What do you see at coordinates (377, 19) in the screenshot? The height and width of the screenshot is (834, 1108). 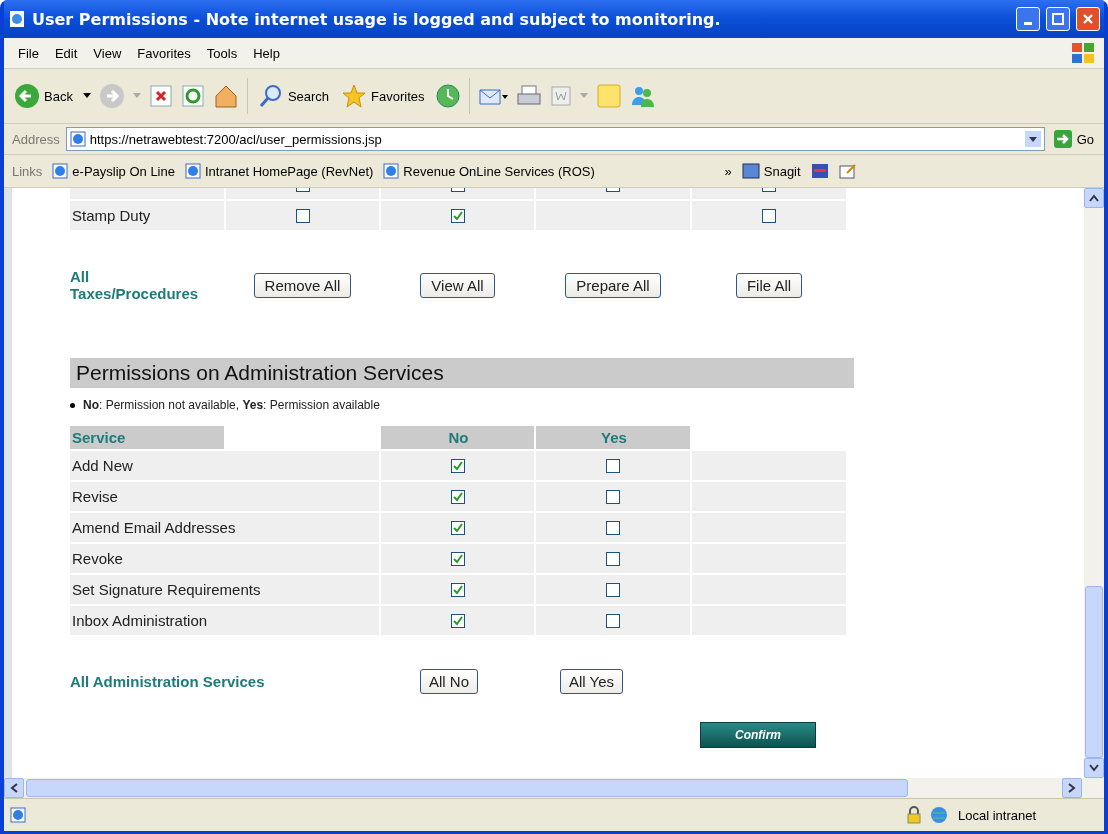 I see `window-title: User Permissions - Note internet usage is logged and subject to monitoring.` at bounding box center [377, 19].